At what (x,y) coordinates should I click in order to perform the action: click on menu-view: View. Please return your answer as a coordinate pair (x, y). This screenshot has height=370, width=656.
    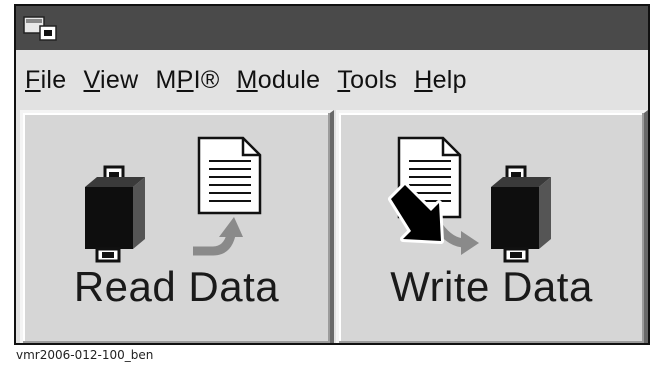
    Looking at the image, I should click on (111, 80).